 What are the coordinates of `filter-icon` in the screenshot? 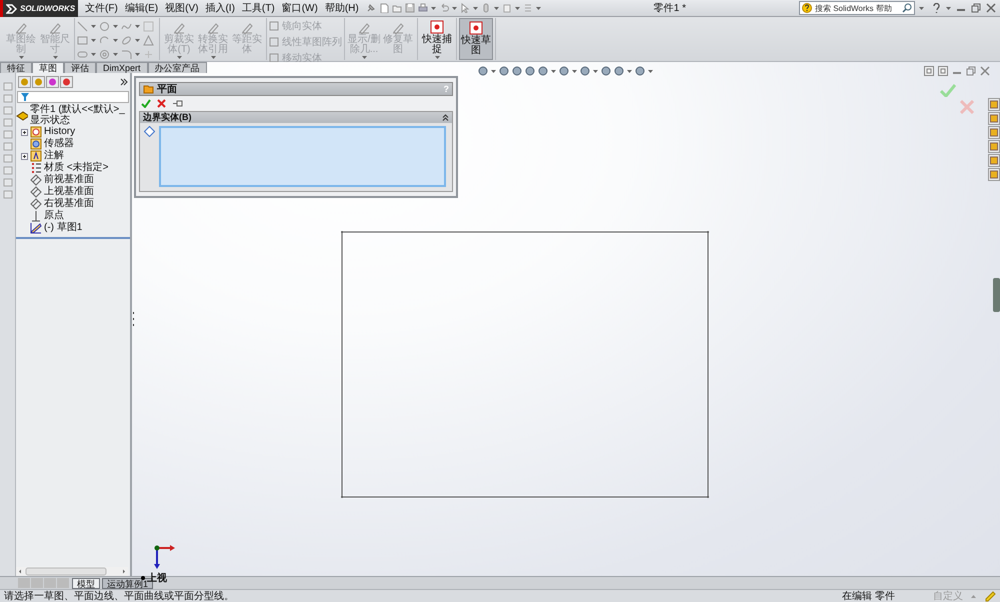 It's located at (25, 97).